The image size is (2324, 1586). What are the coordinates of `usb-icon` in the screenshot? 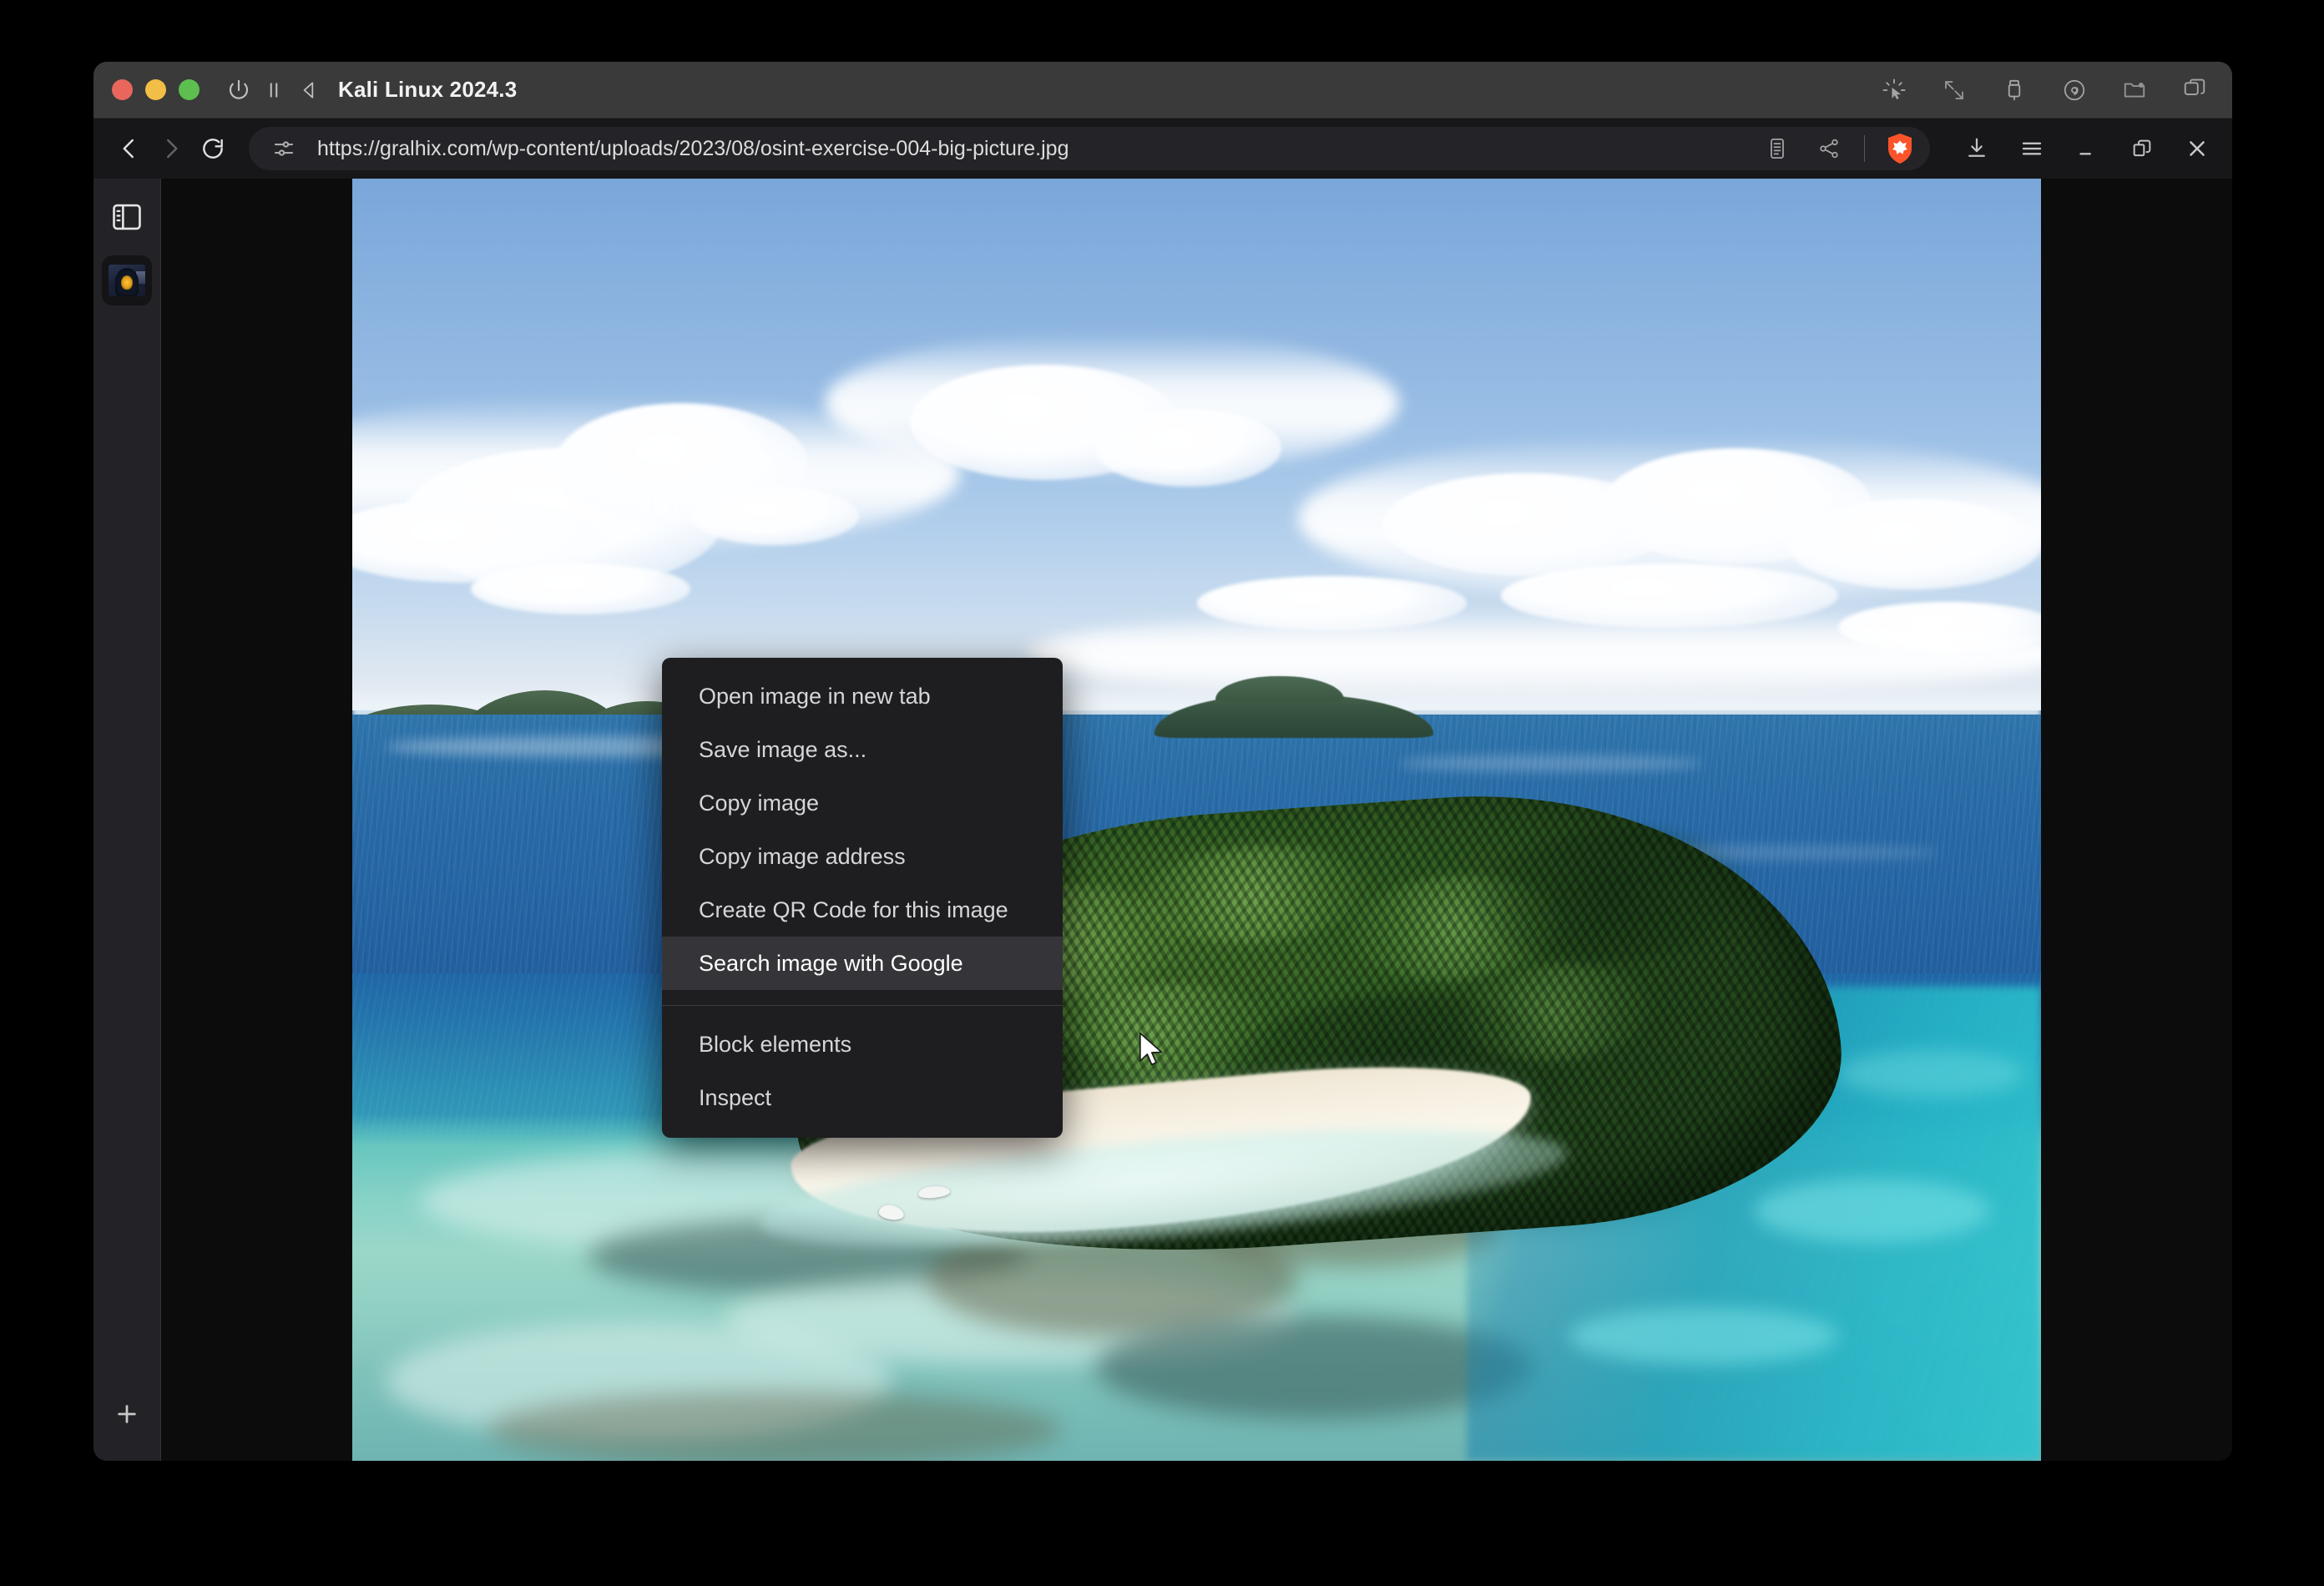 It's located at (2014, 90).